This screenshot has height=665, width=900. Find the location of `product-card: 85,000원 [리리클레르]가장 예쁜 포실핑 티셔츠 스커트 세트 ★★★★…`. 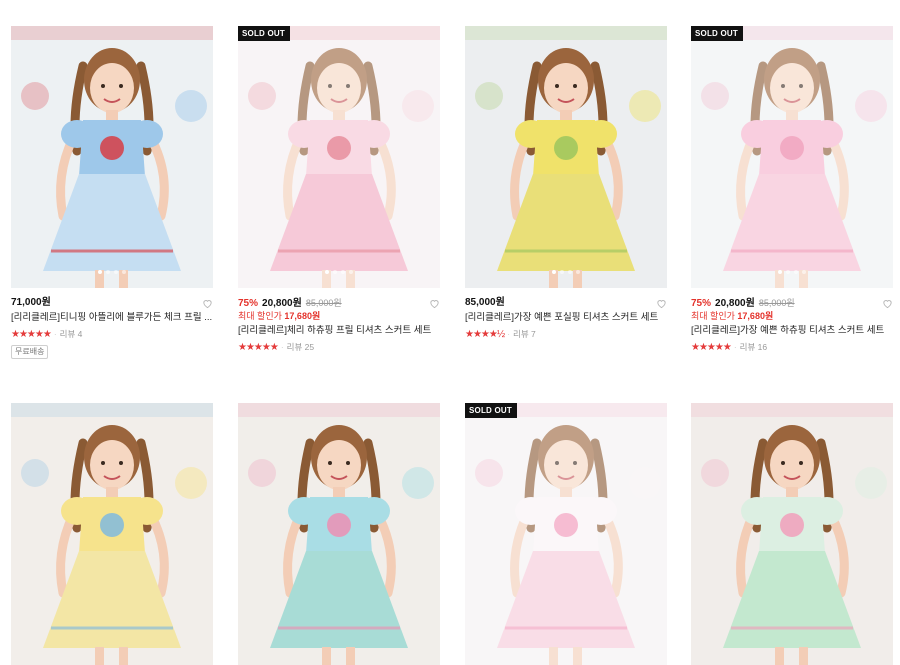

product-card: 85,000원 [리리클레르]가장 예쁜 포실핑 티셔츠 스커트 세트 ★★★★… is located at coordinates (566, 183).